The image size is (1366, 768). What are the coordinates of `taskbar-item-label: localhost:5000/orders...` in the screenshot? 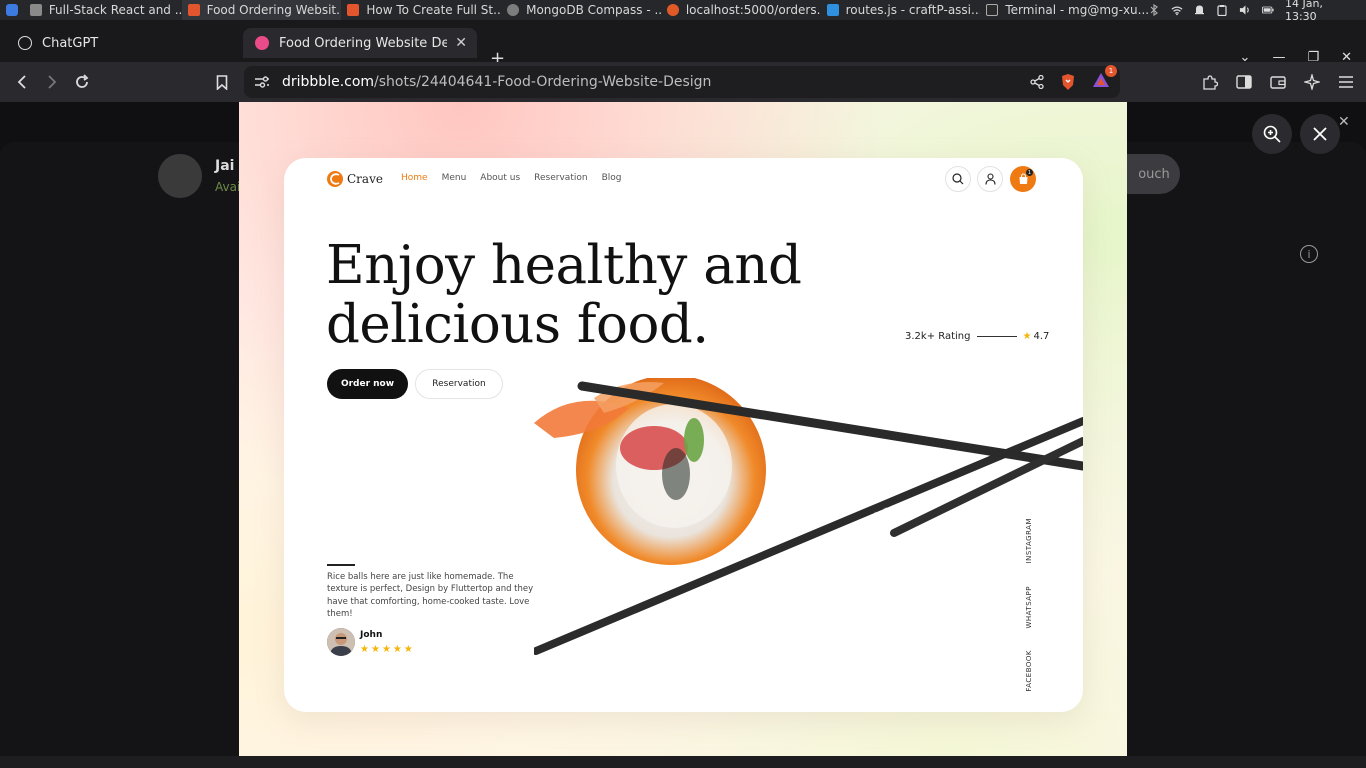 It's located at (753, 10).